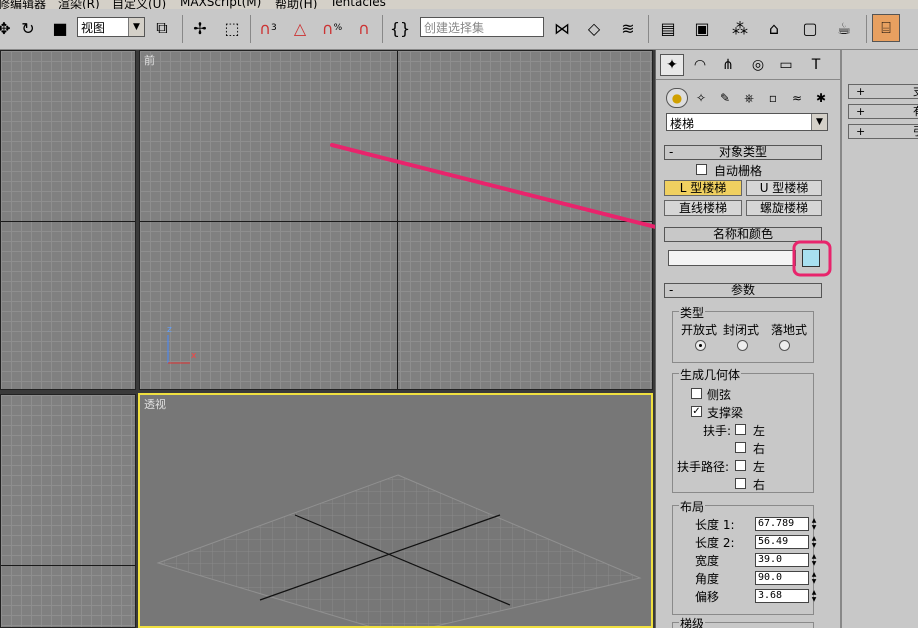 This screenshot has height=628, width=918. Describe the element at coordinates (812, 258) in the screenshot. I see `highlight-box` at that location.